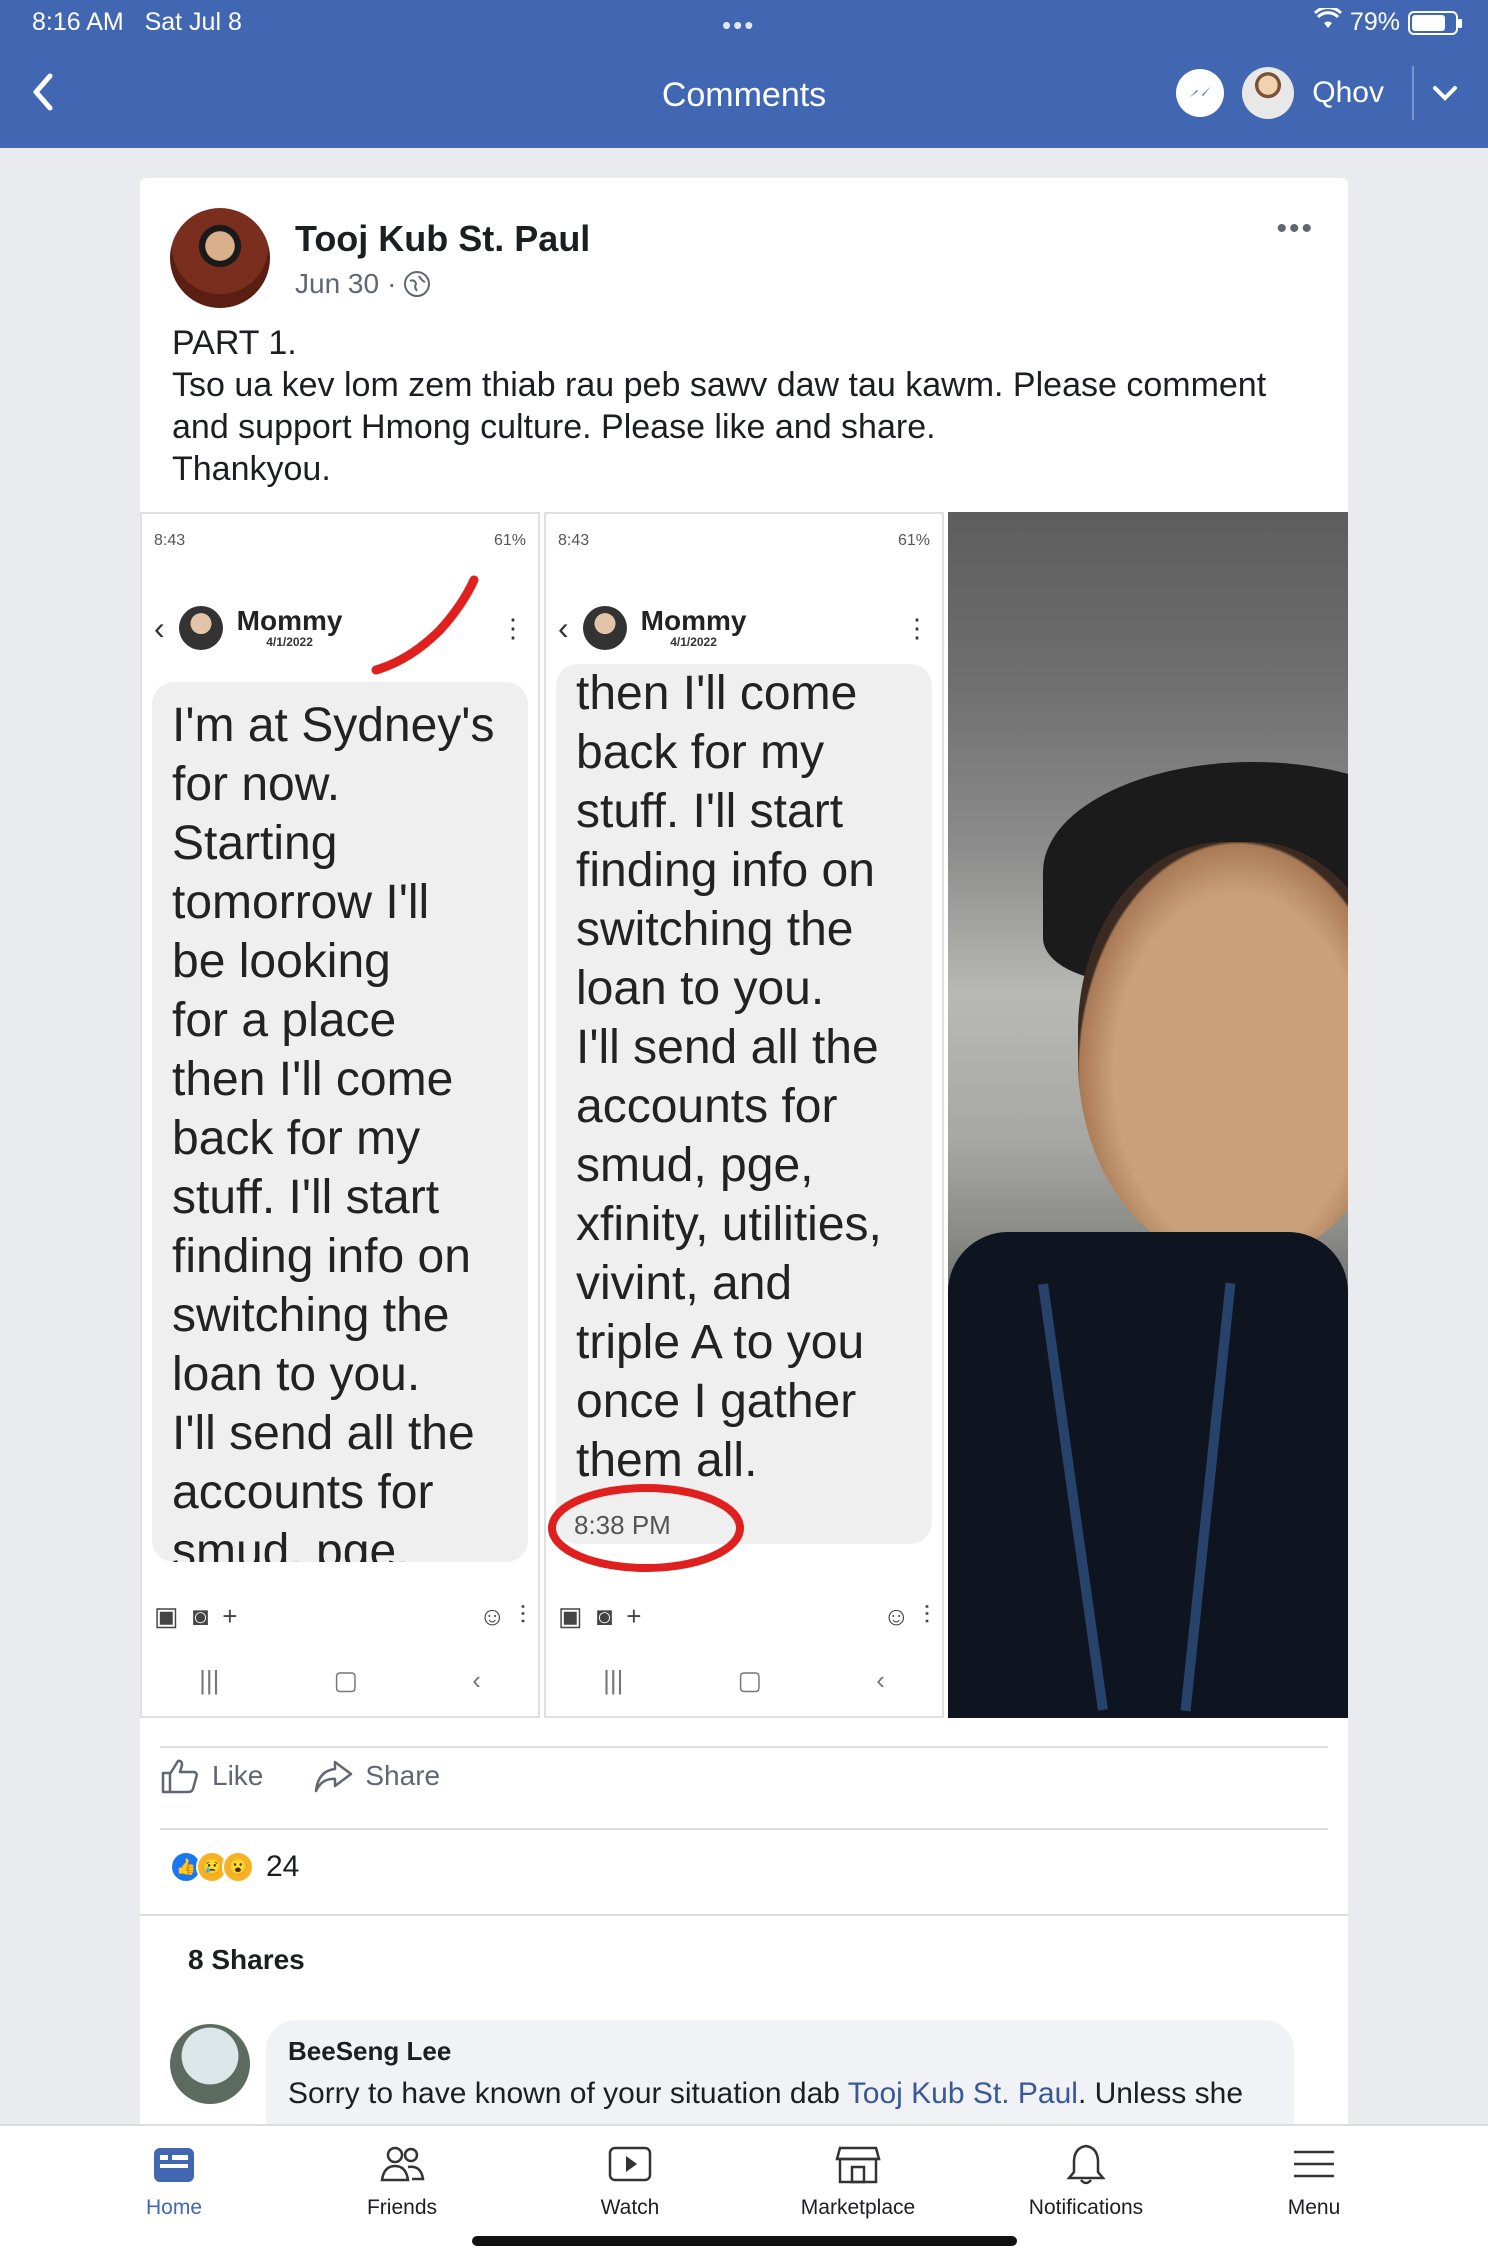 The image size is (1488, 2266). Describe the element at coordinates (1314, 2207) in the screenshot. I see `tab-menu-label: Menu` at that location.